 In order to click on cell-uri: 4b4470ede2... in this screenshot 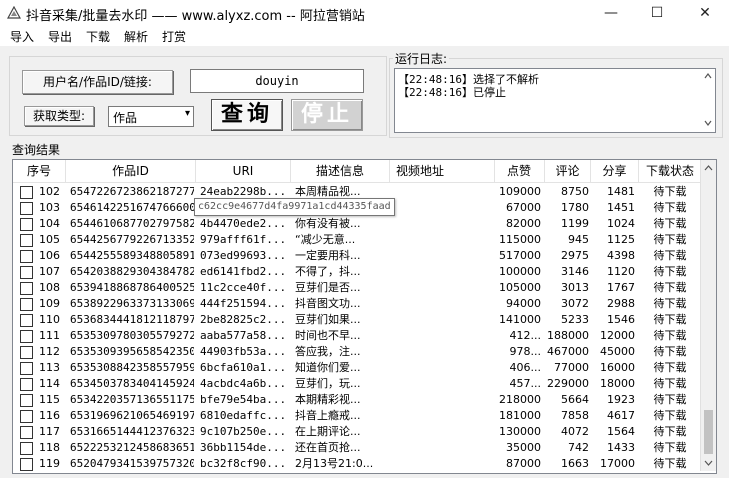, I will do `click(243, 223)`.